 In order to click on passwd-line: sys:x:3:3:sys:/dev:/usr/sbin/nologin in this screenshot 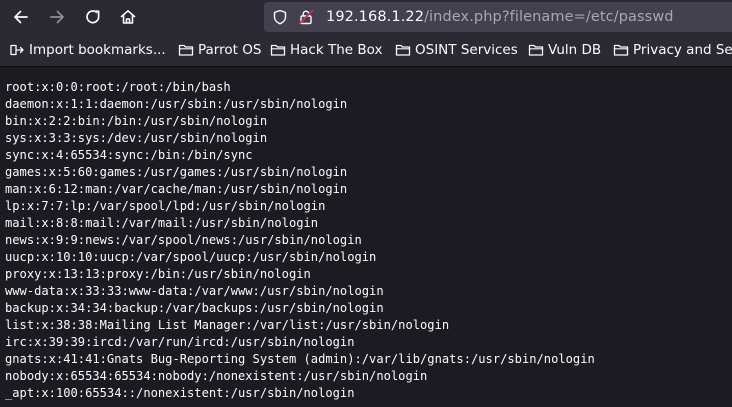, I will do `click(136, 138)`.